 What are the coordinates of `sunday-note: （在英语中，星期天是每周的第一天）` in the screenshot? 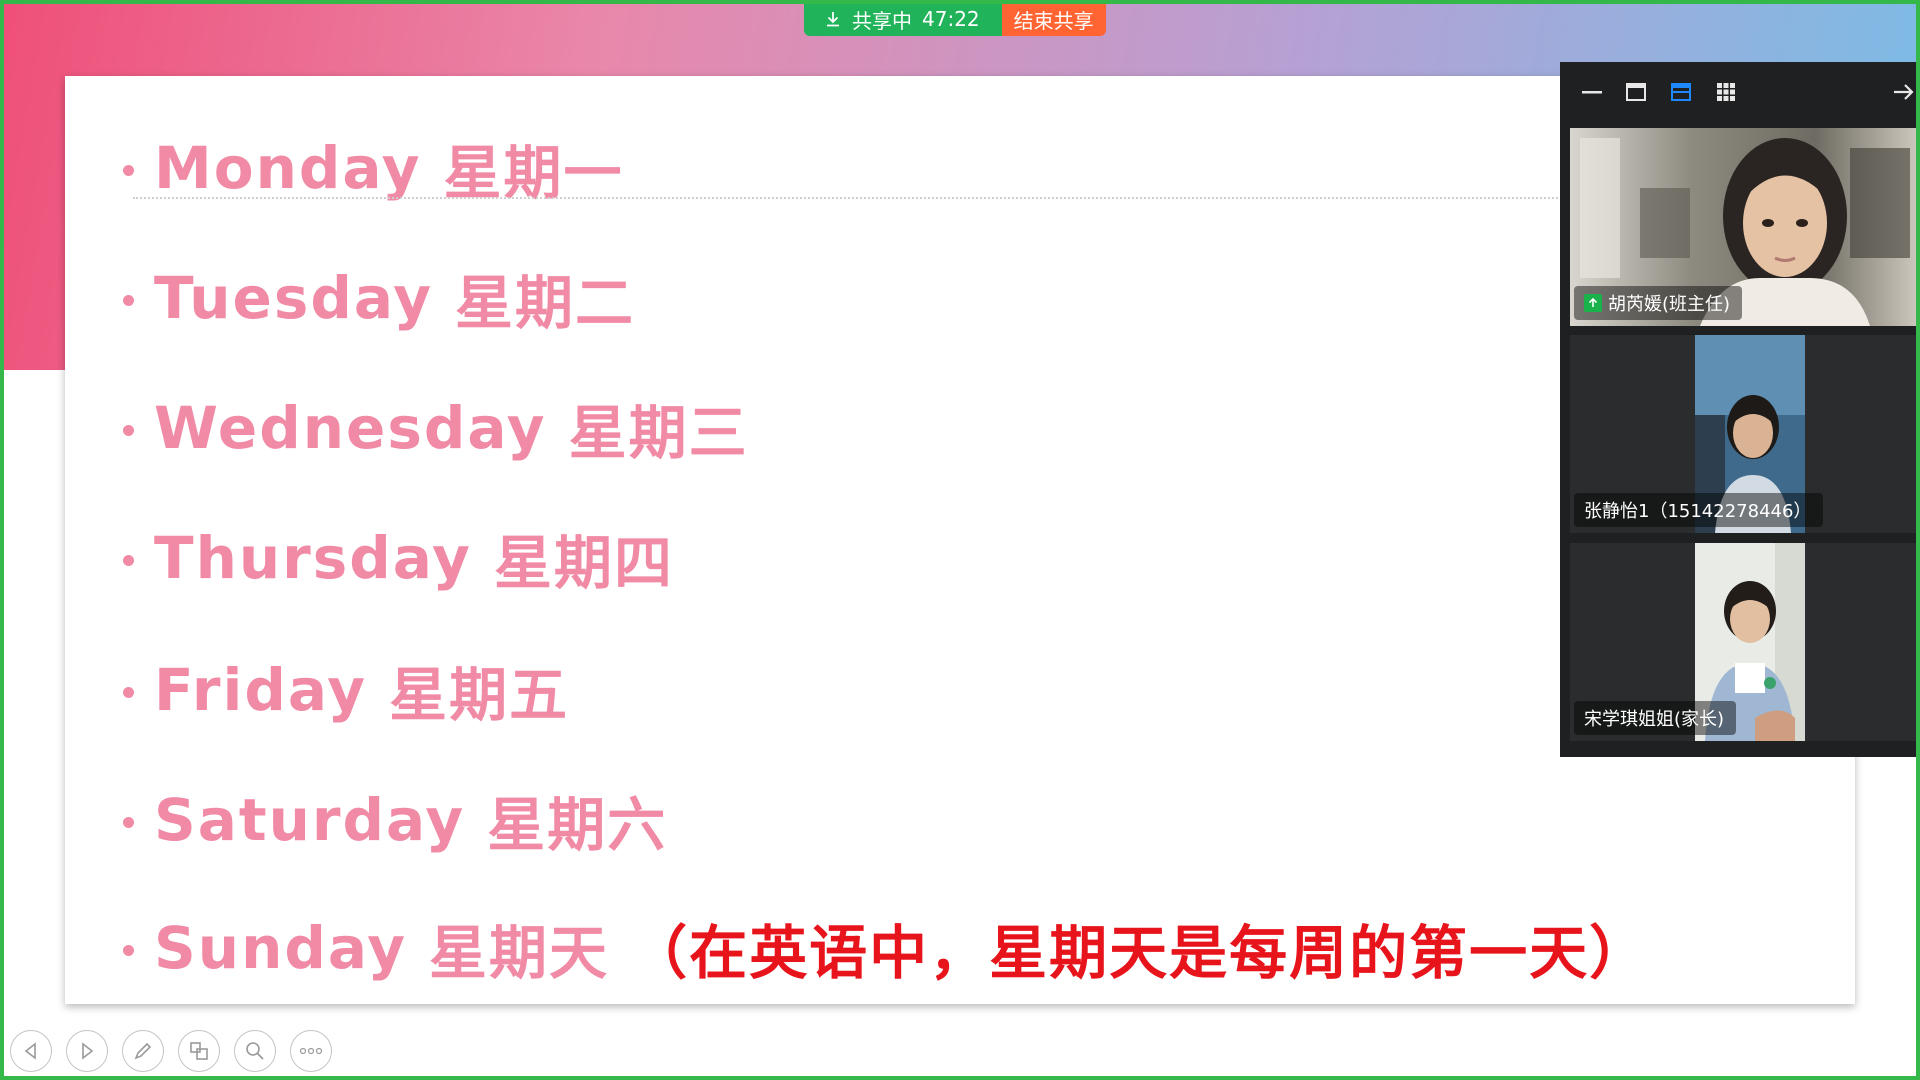 It's located at (1139, 953).